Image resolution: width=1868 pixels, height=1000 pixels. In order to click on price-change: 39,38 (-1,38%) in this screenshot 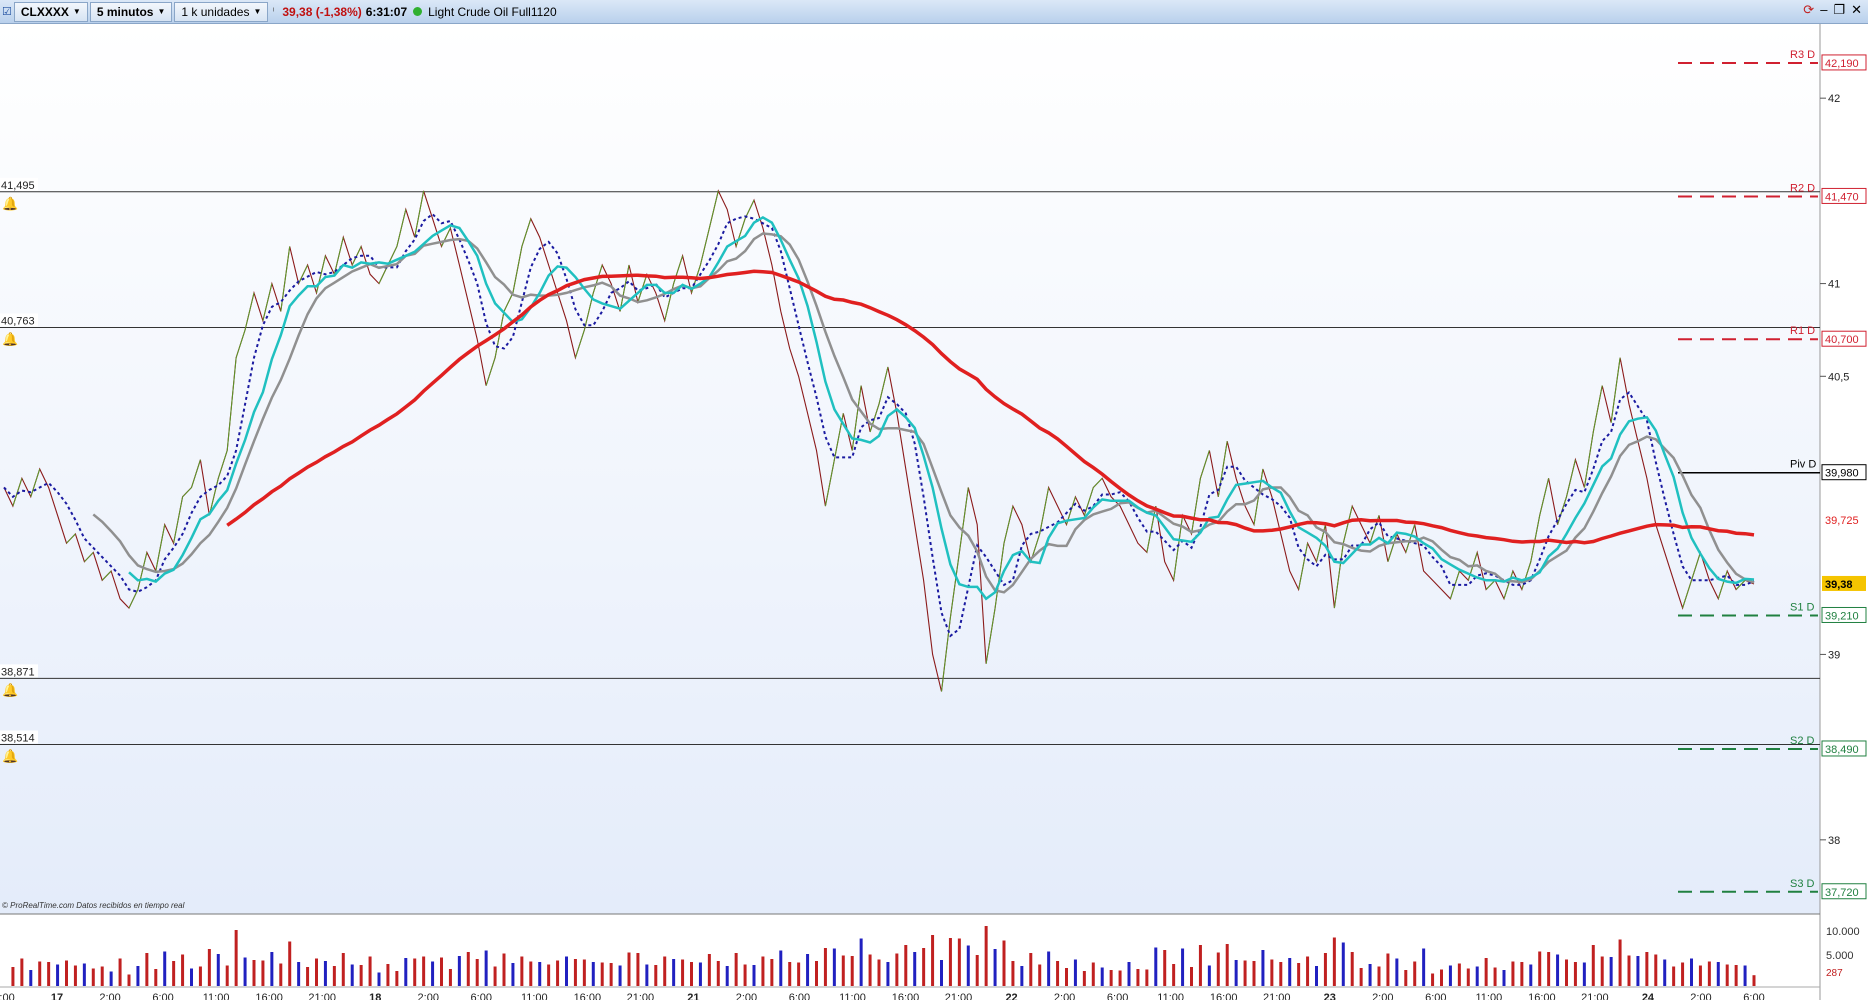, I will do `click(322, 11)`.